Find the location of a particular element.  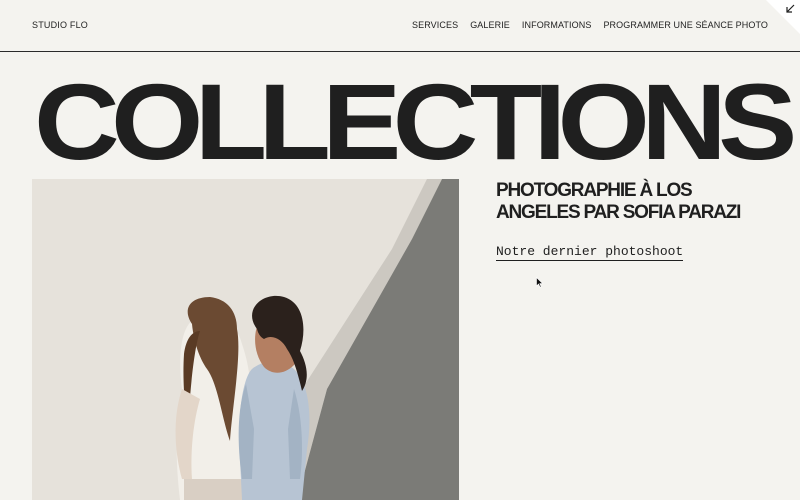

mouse-pointer-icon is located at coordinates (540, 282).